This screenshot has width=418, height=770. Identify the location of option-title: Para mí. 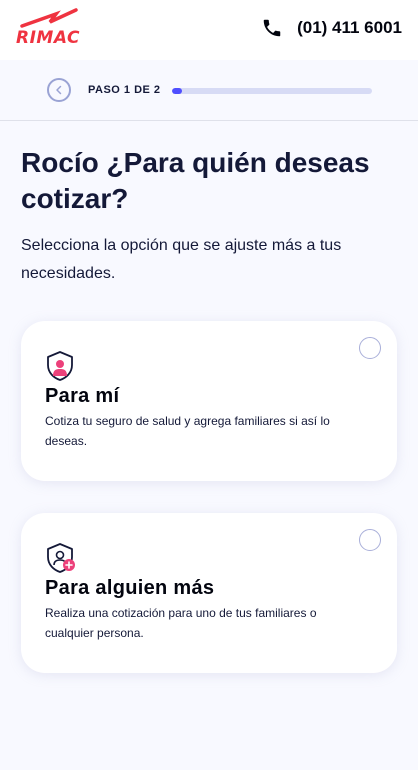
(82, 396).